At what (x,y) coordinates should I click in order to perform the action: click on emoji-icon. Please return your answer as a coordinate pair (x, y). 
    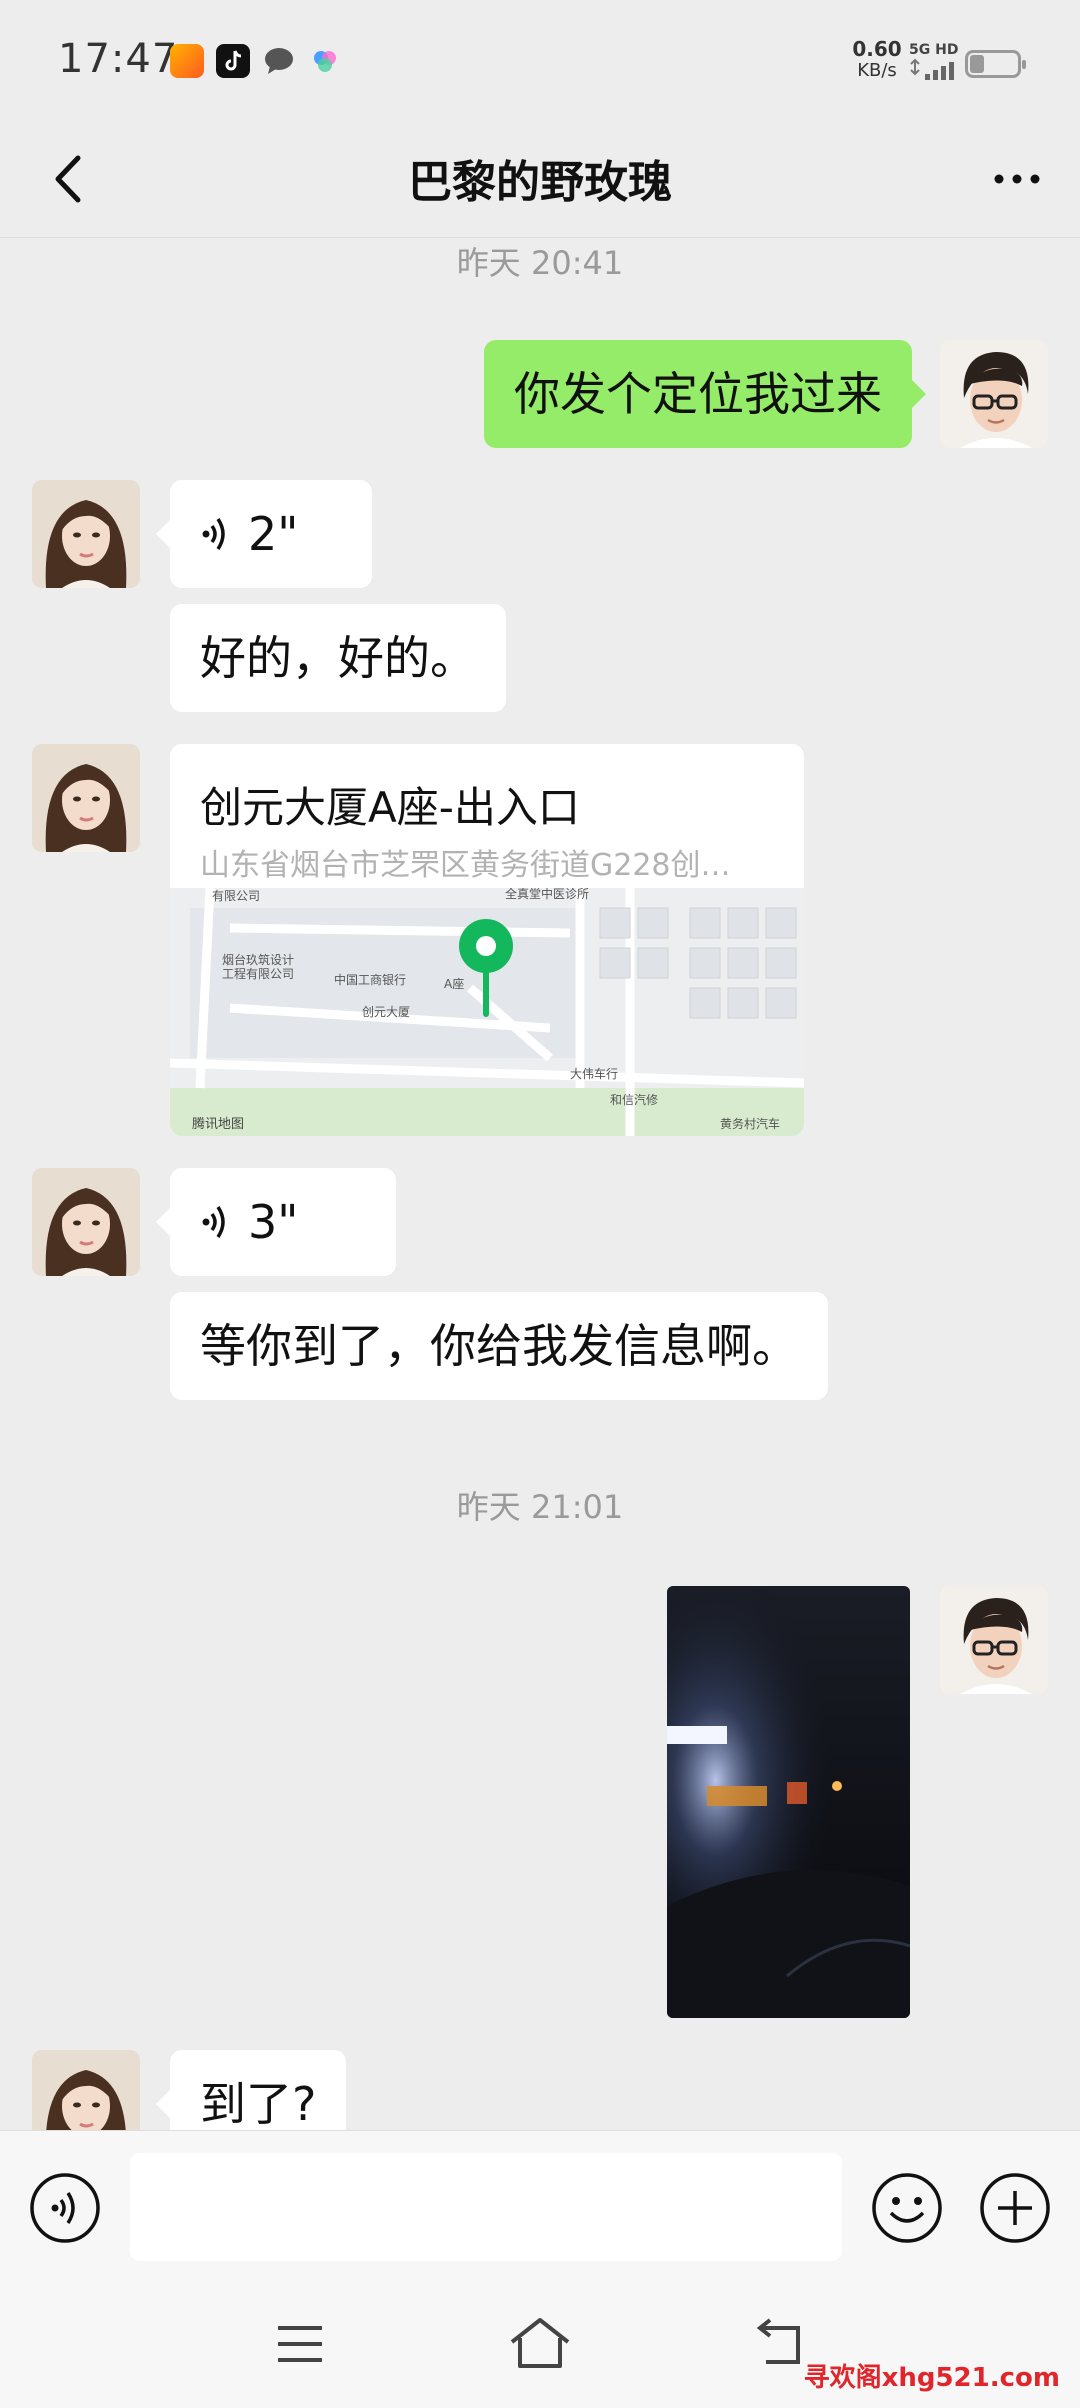
    Looking at the image, I should click on (907, 2208).